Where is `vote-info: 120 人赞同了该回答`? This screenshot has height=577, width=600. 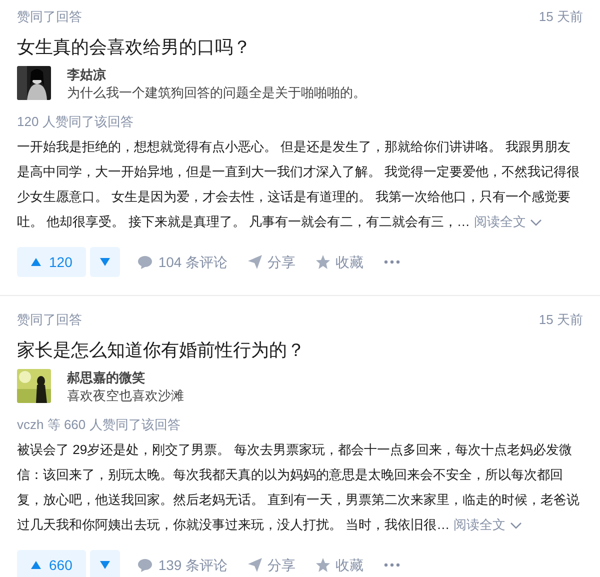
vote-info: 120 人赞同了该回答 is located at coordinates (75, 121).